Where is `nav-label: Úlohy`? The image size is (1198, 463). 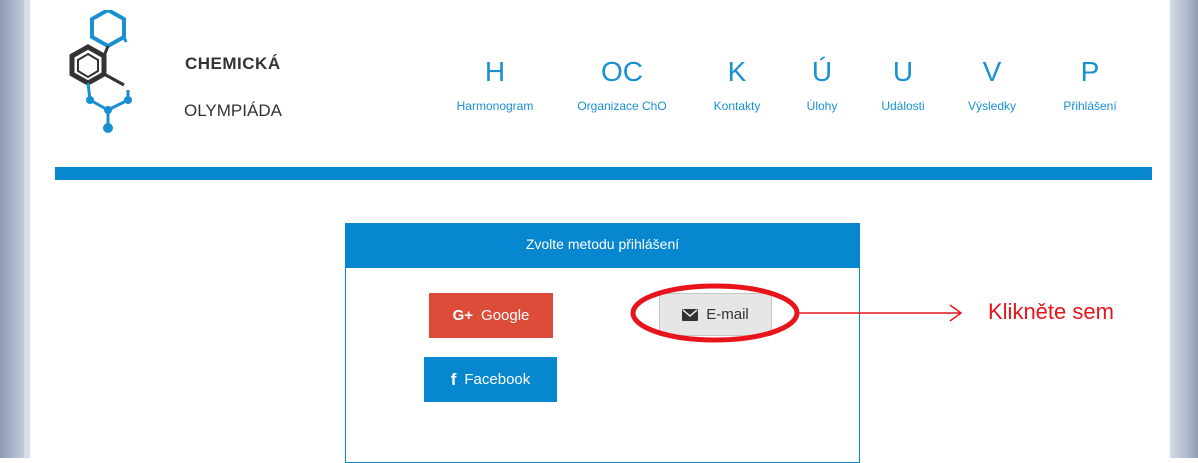 nav-label: Úlohy is located at coordinates (822, 106).